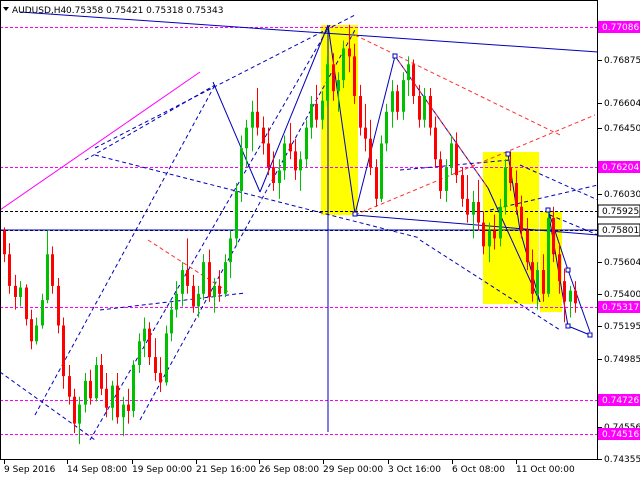 The image size is (640, 480). Describe the element at coordinates (622, 460) in the screenshot. I see `y-tick-label: 0.74355` at that location.